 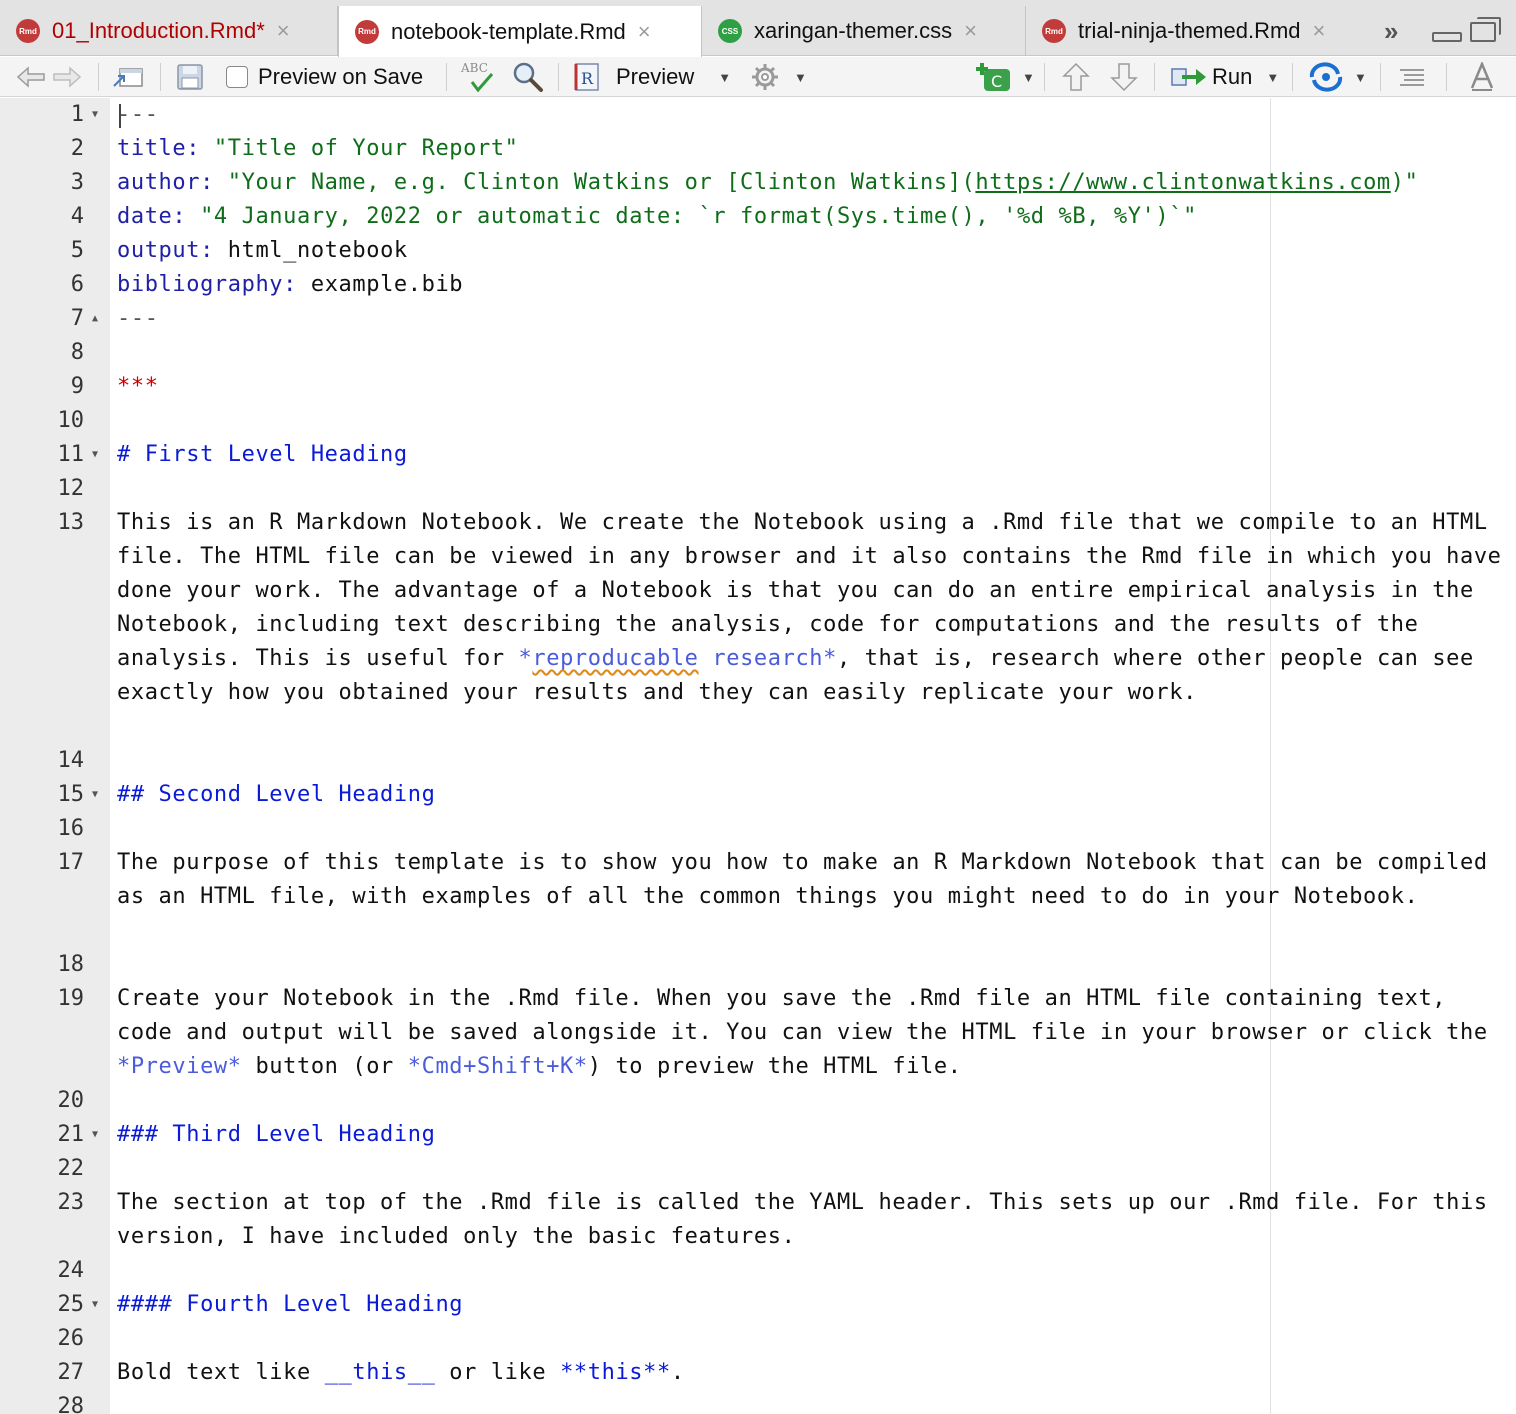 I want to click on bold-markup: **this**, so click(x=615, y=1372).